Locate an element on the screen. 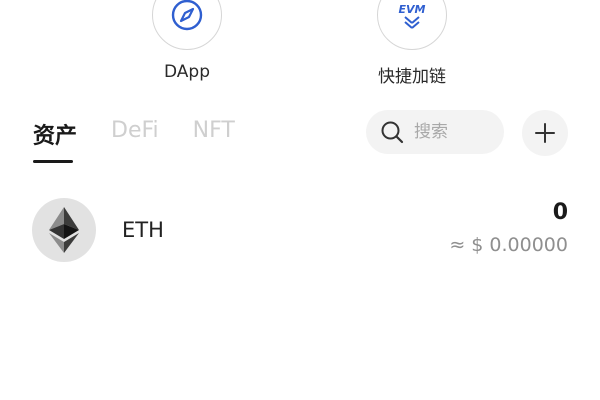 This screenshot has height=400, width=600. compass-icon is located at coordinates (187, 15).